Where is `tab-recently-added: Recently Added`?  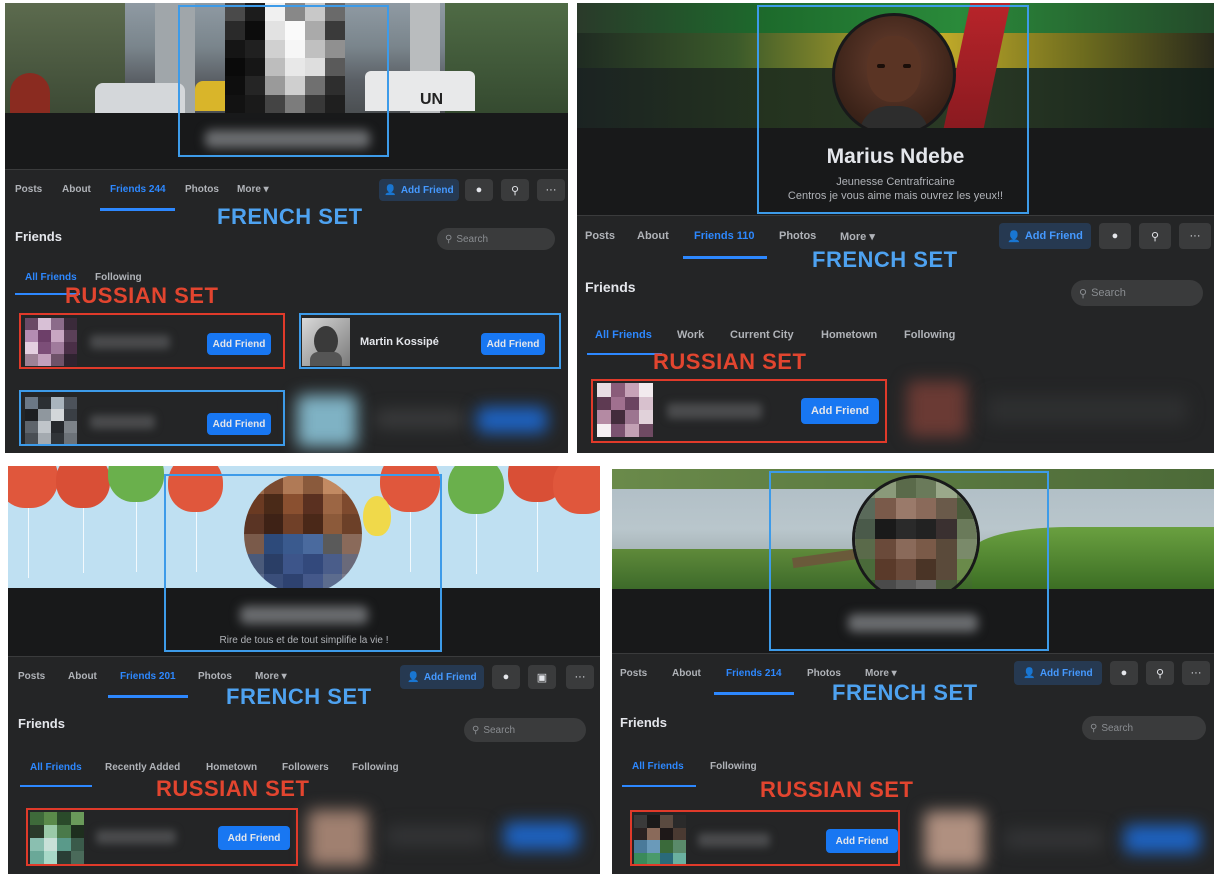
tab-recently-added: Recently Added is located at coordinates (142, 767).